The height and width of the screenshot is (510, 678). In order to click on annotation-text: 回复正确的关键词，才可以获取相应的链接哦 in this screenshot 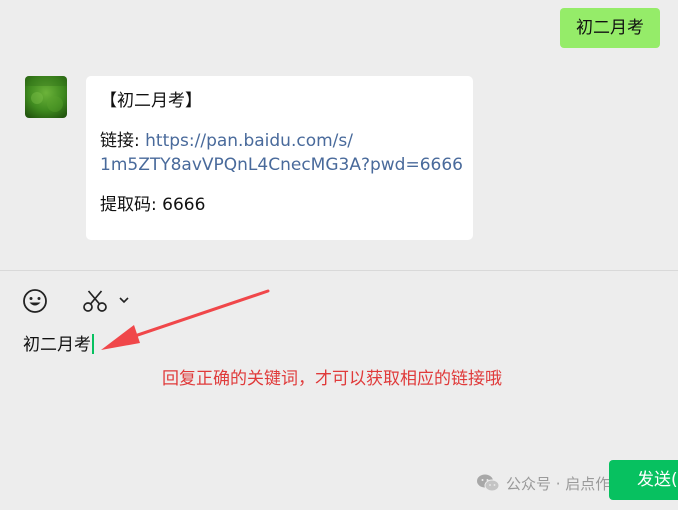, I will do `click(332, 379)`.